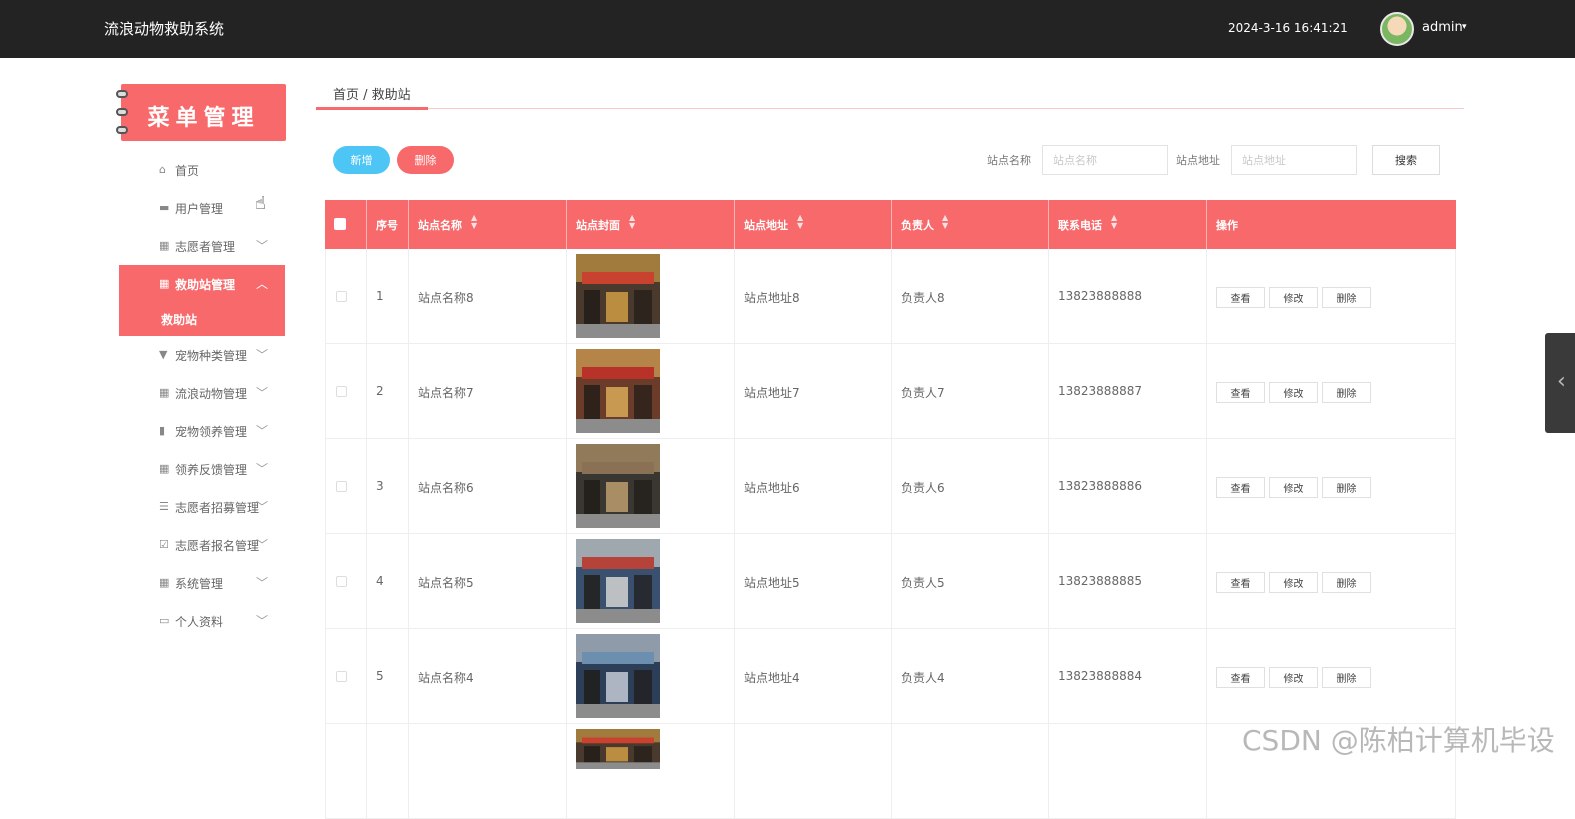 The width and height of the screenshot is (1575, 819). I want to click on sidebar-item-adoption-feedback: ▦ 领养反馈管理 ﹀, so click(202, 469).